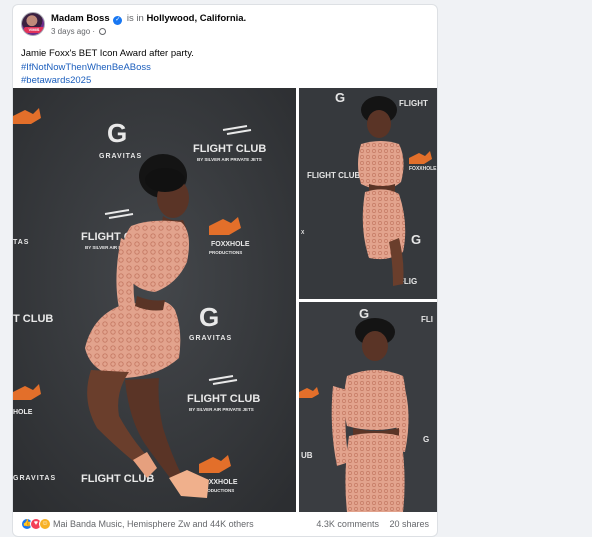  Describe the element at coordinates (34, 30) in the screenshot. I see `avatar-label: VIMIS` at that location.